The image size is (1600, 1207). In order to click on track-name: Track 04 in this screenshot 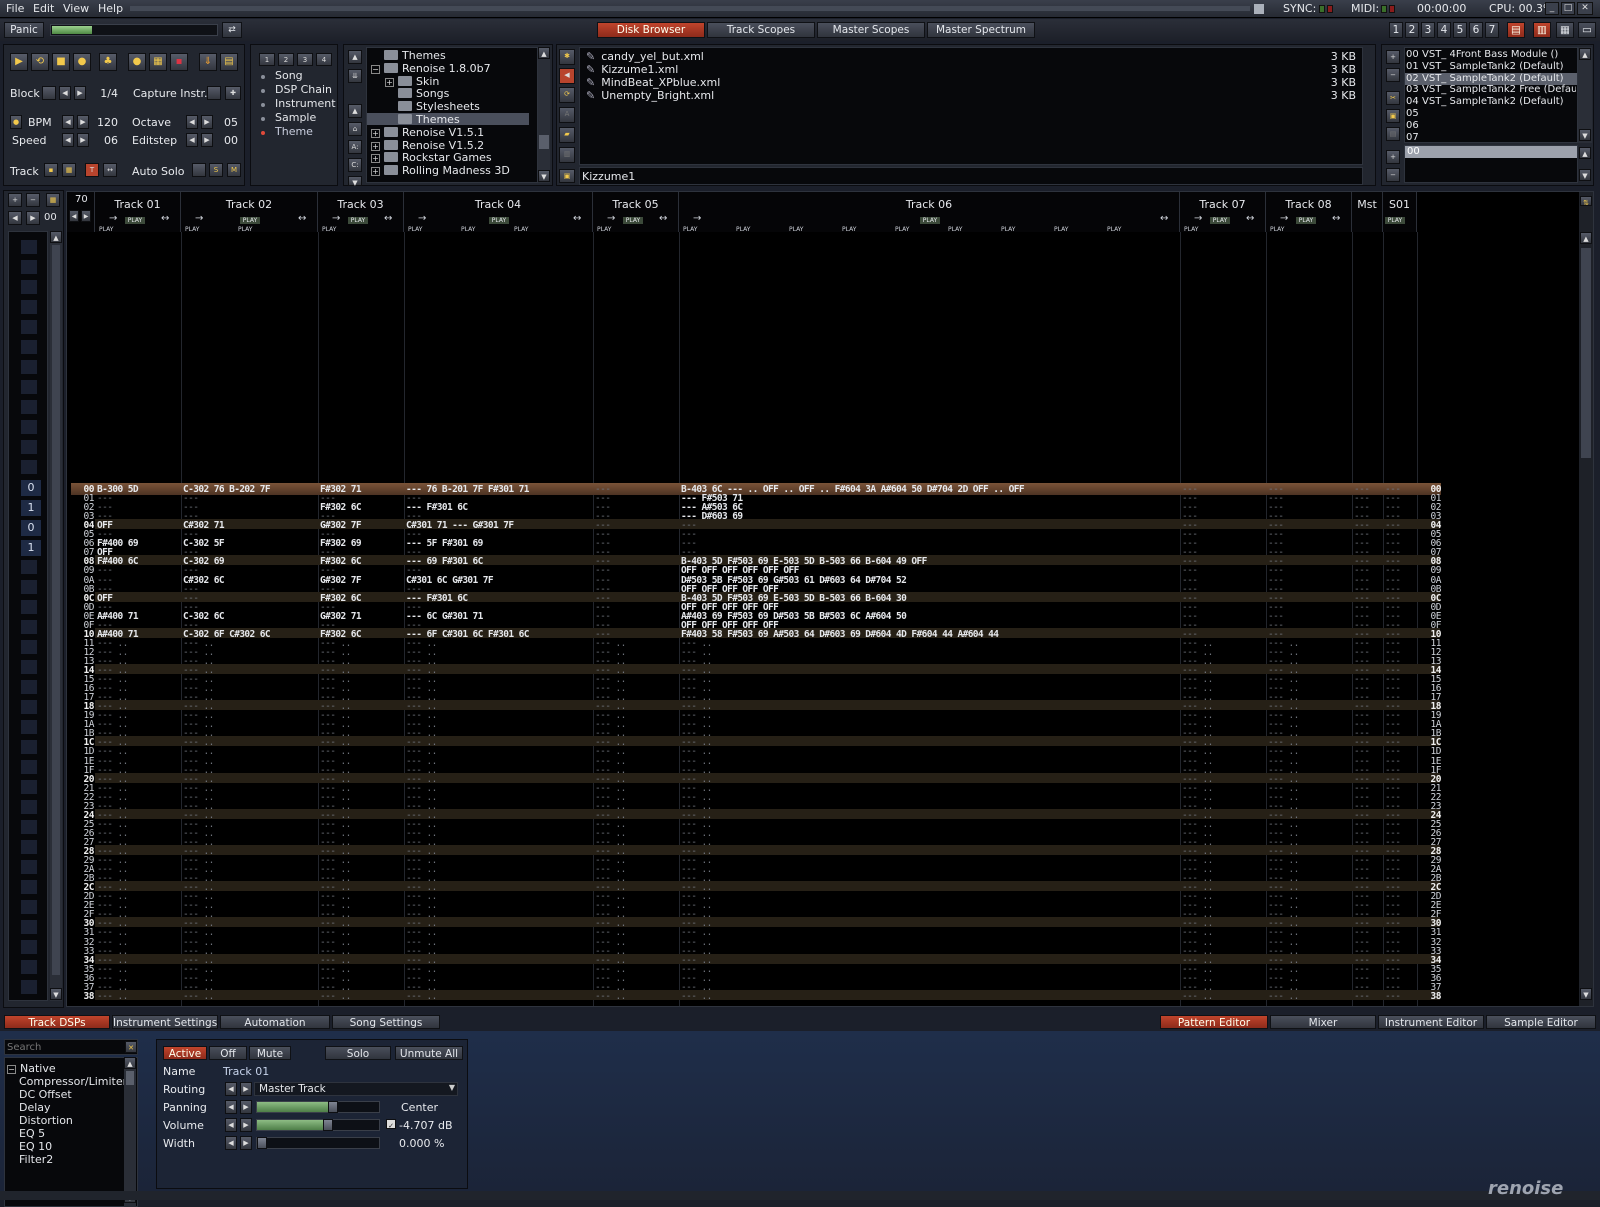, I will do `click(498, 204)`.